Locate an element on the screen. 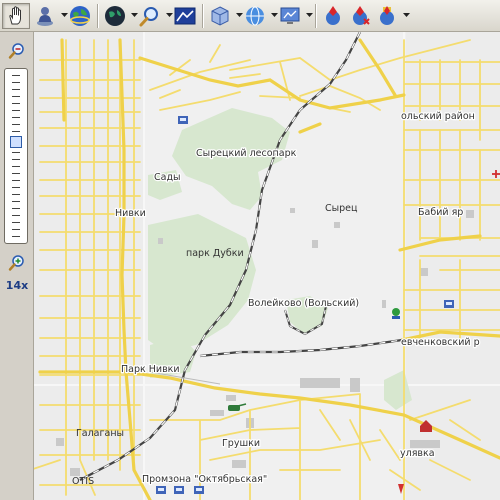  monitor-icon is located at coordinates (290, 15).